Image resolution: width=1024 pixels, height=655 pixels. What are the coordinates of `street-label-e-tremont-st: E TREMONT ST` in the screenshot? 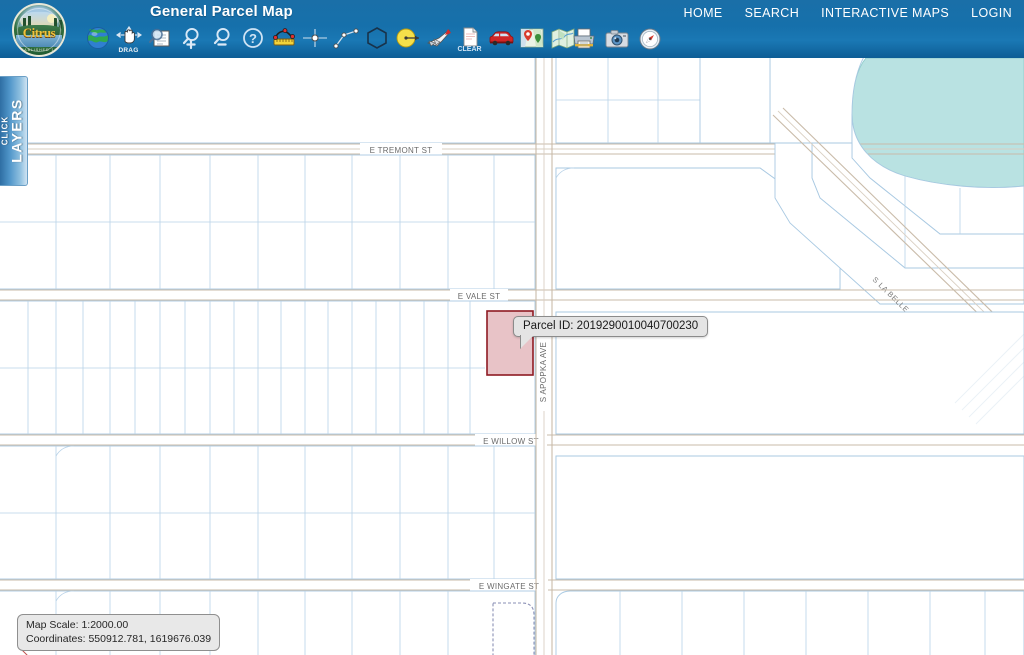 It's located at (401, 149).